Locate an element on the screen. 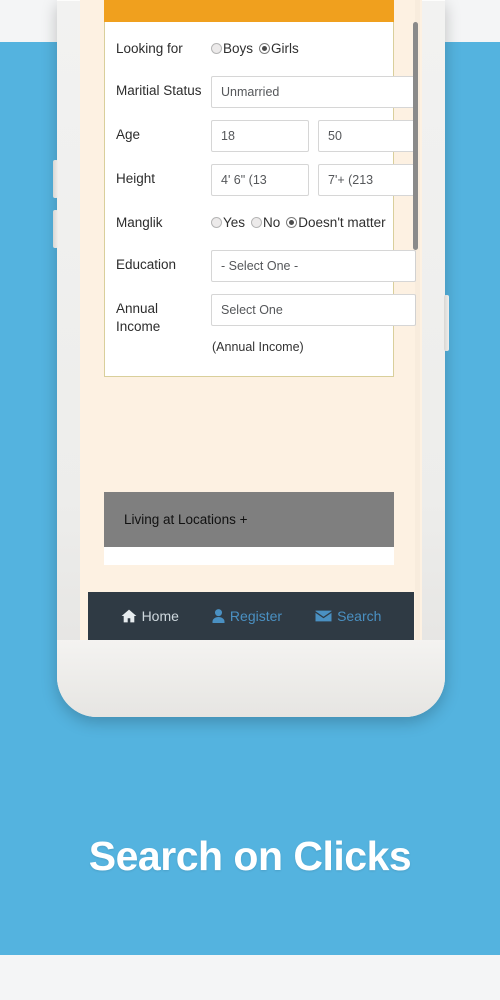 This screenshot has width=500, height=1000. nav-item-search: Search is located at coordinates (348, 616).